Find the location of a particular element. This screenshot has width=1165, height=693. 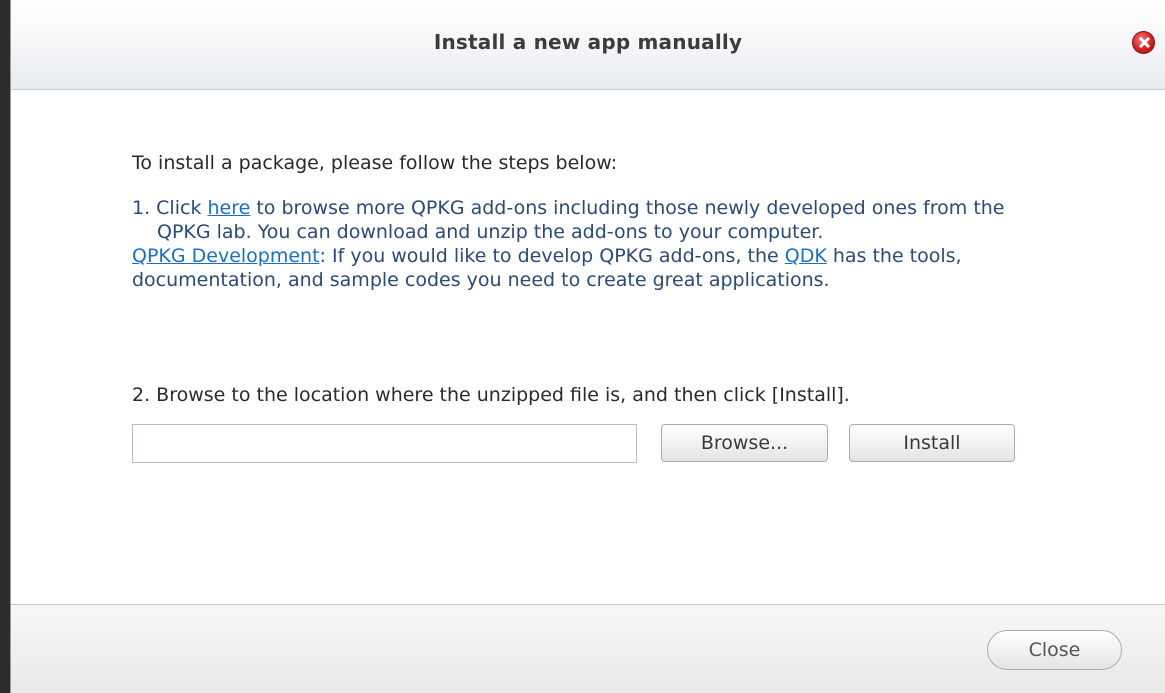

dialog-titlebar: Install a new app manually is located at coordinates (588, 45).